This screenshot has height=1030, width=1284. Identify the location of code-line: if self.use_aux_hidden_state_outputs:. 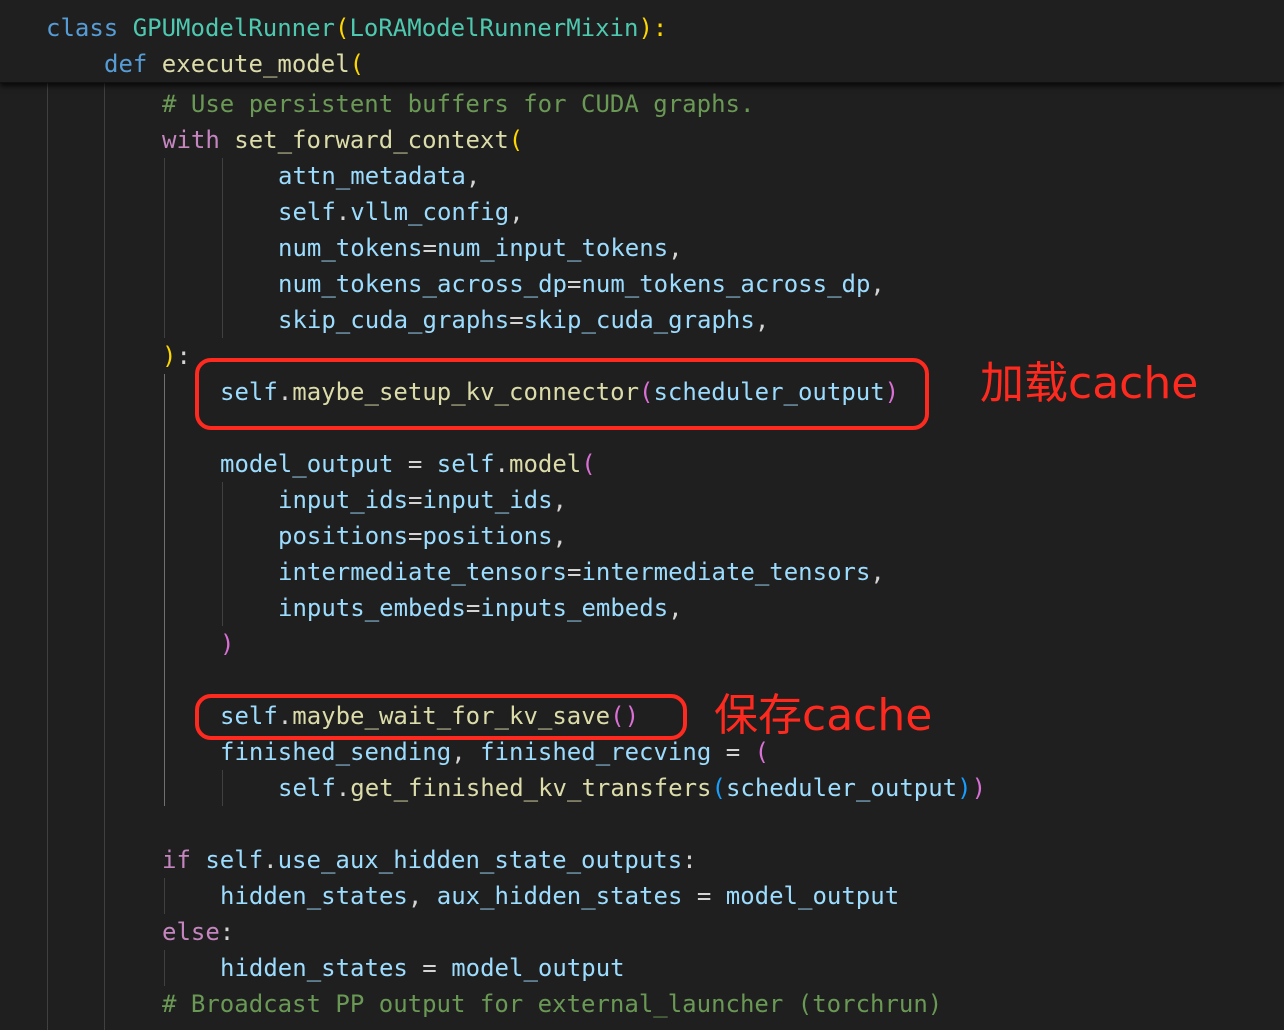
(429, 860).